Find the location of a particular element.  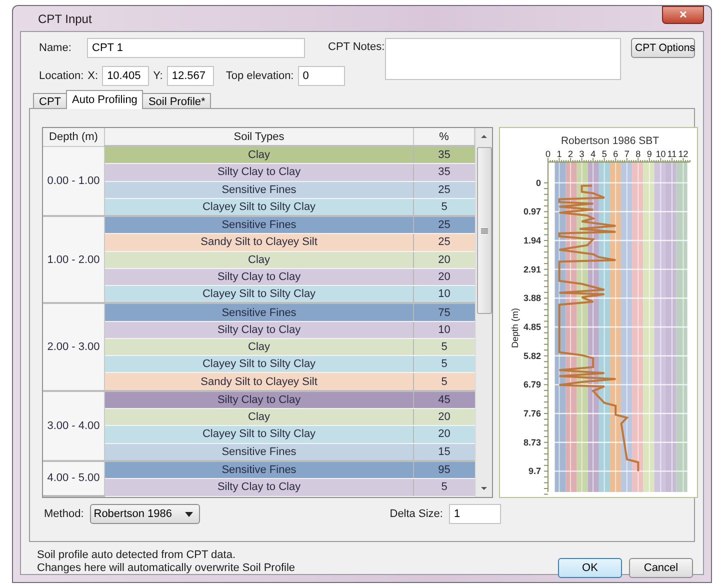

tick-label: 7 is located at coordinates (627, 154).